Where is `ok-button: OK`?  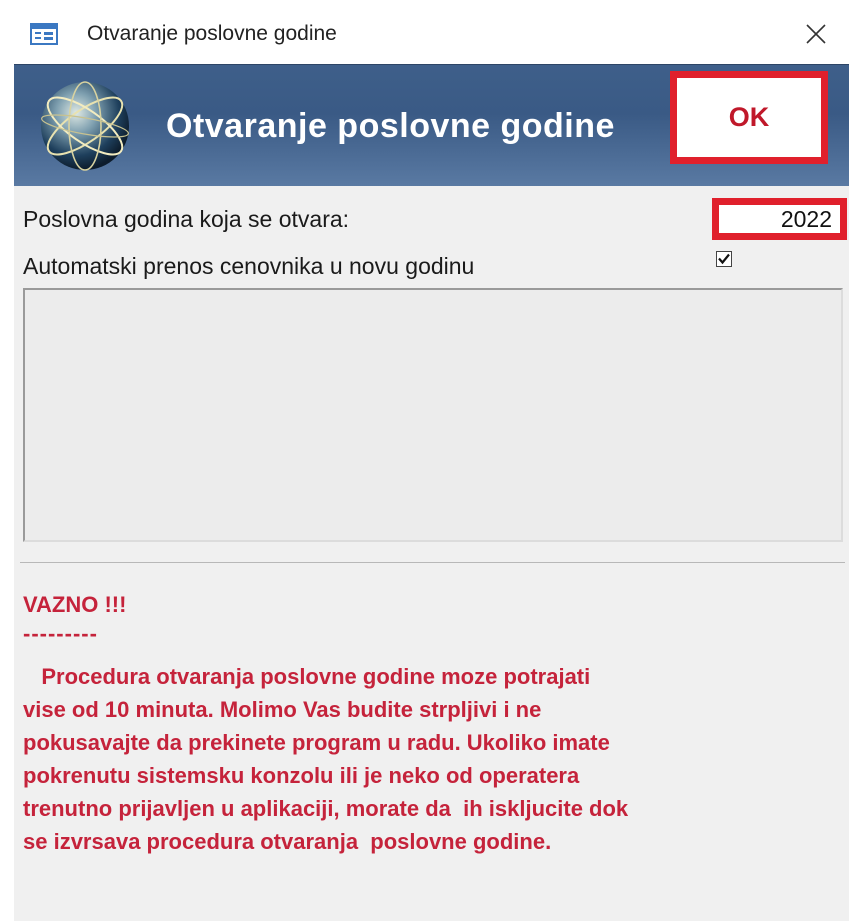
ok-button: OK is located at coordinates (749, 117).